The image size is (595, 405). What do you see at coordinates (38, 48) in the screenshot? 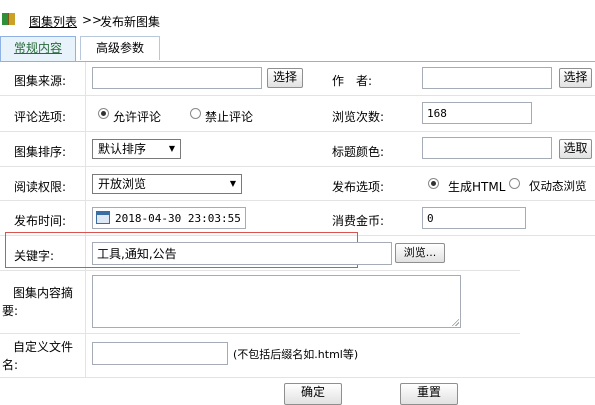
I see `tab-general: 常规内容` at bounding box center [38, 48].